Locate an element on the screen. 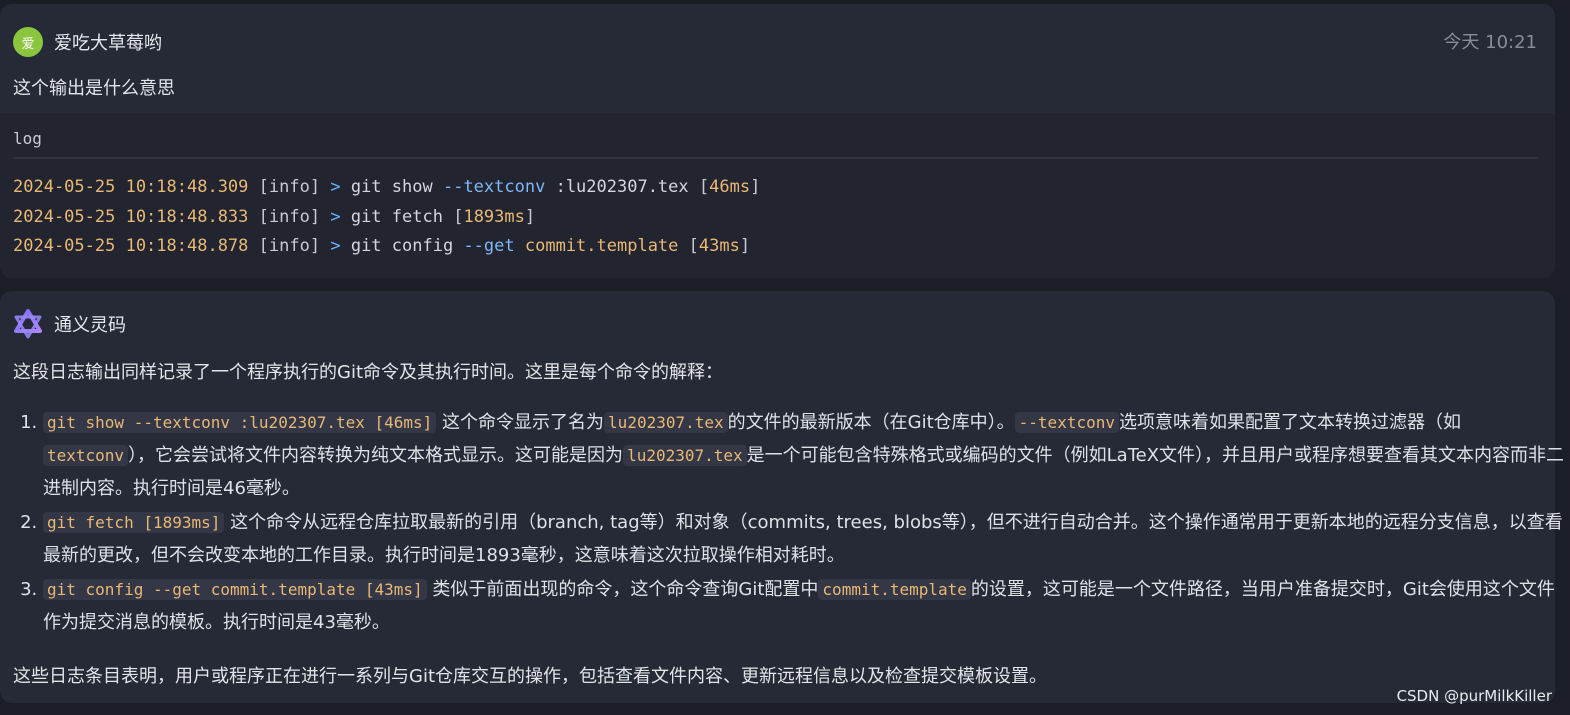 The height and width of the screenshot is (715, 1570). code-language-label: log is located at coordinates (27, 138).